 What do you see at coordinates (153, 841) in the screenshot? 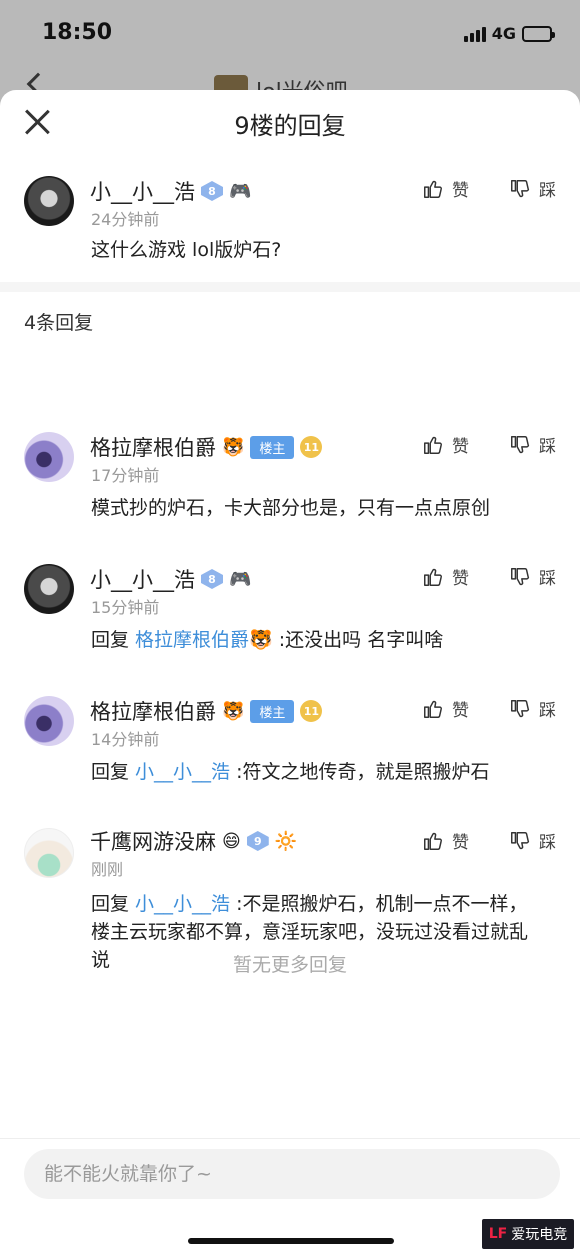
I see `user-name: 千鹰网游没麻` at bounding box center [153, 841].